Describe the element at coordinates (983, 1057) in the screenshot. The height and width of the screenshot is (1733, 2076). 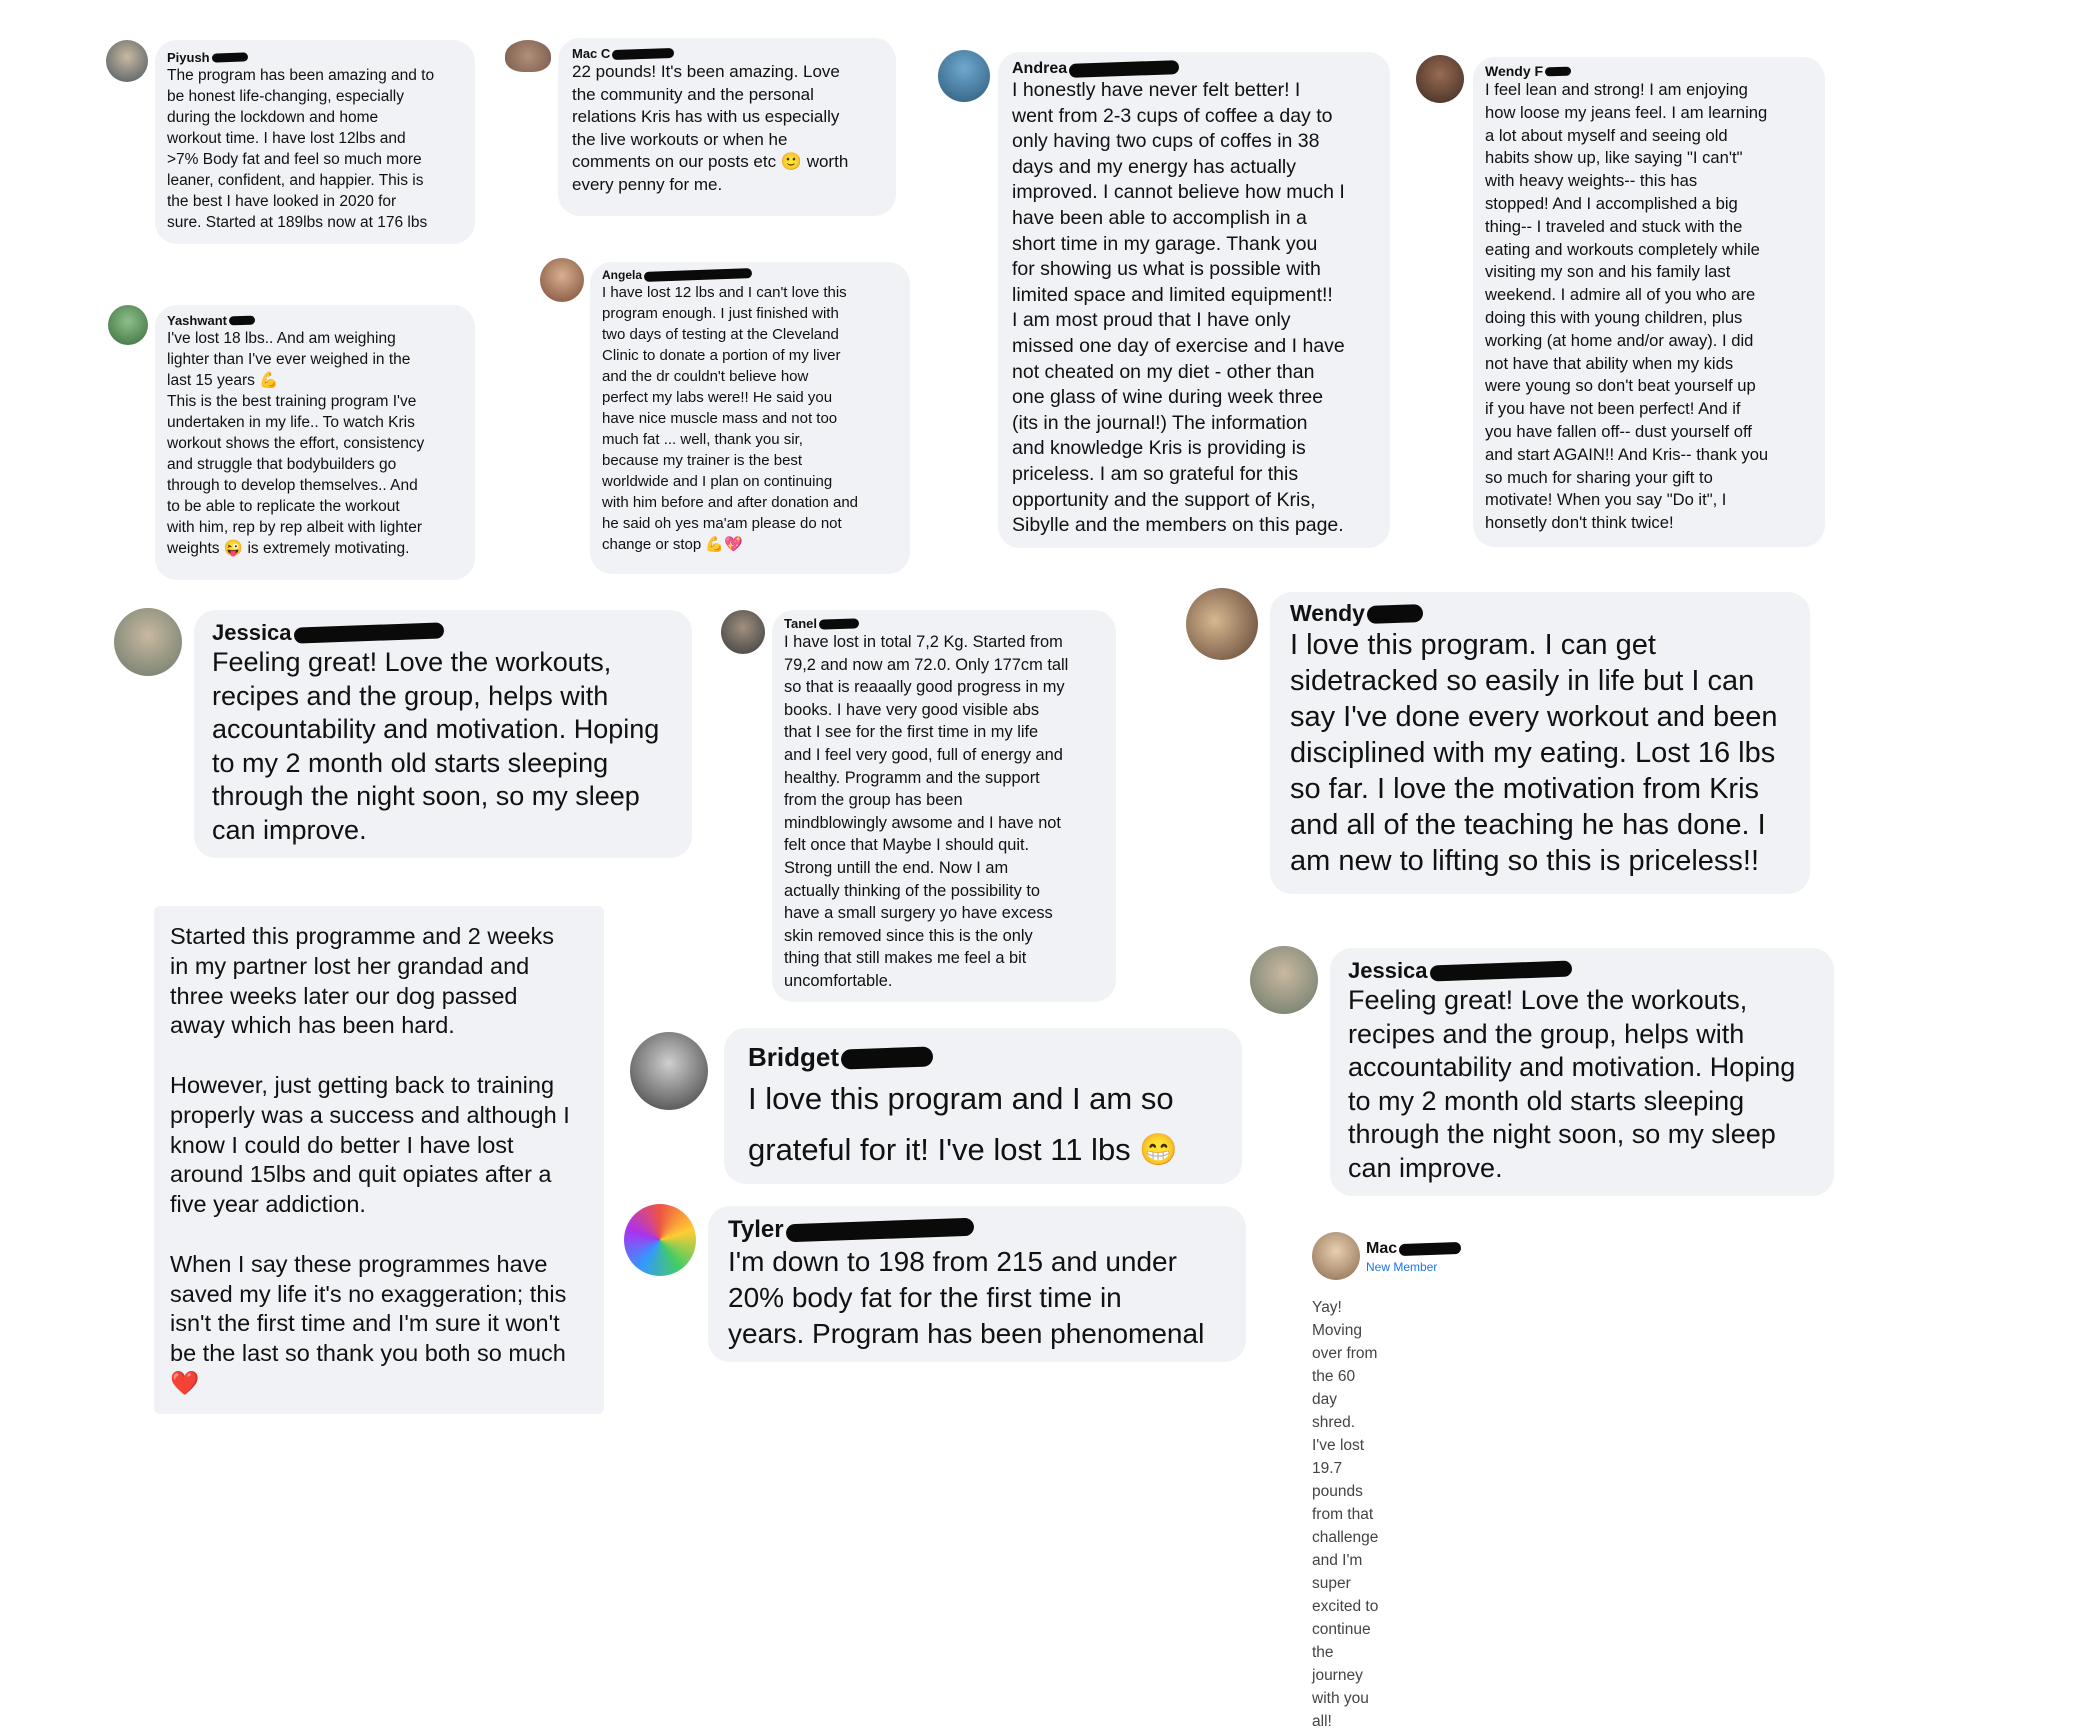
I see `commenter-name: Bridget` at that location.